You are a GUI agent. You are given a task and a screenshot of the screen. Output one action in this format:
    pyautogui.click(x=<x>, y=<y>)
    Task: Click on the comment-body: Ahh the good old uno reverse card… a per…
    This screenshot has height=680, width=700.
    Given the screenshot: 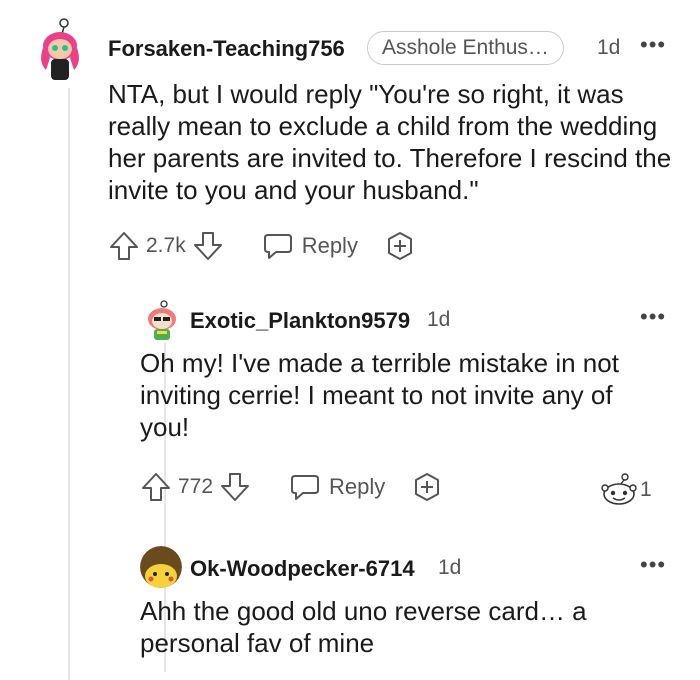 What is the action you would take?
    pyautogui.click(x=363, y=627)
    